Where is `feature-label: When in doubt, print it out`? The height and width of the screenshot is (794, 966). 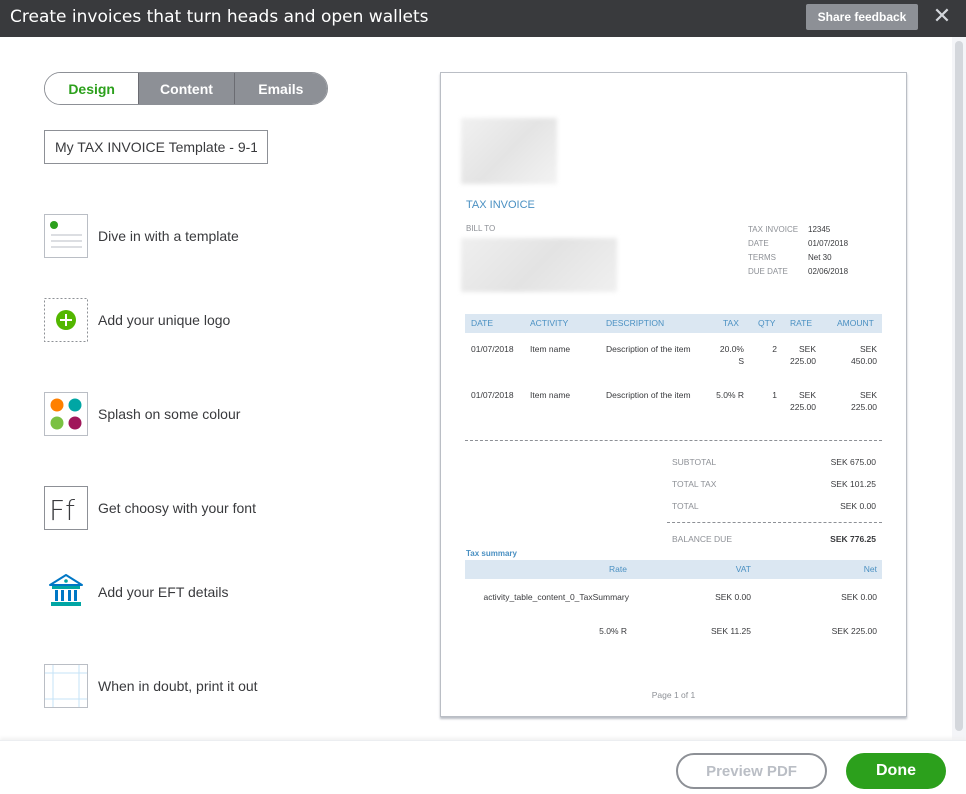
feature-label: When in doubt, print it out is located at coordinates (178, 686).